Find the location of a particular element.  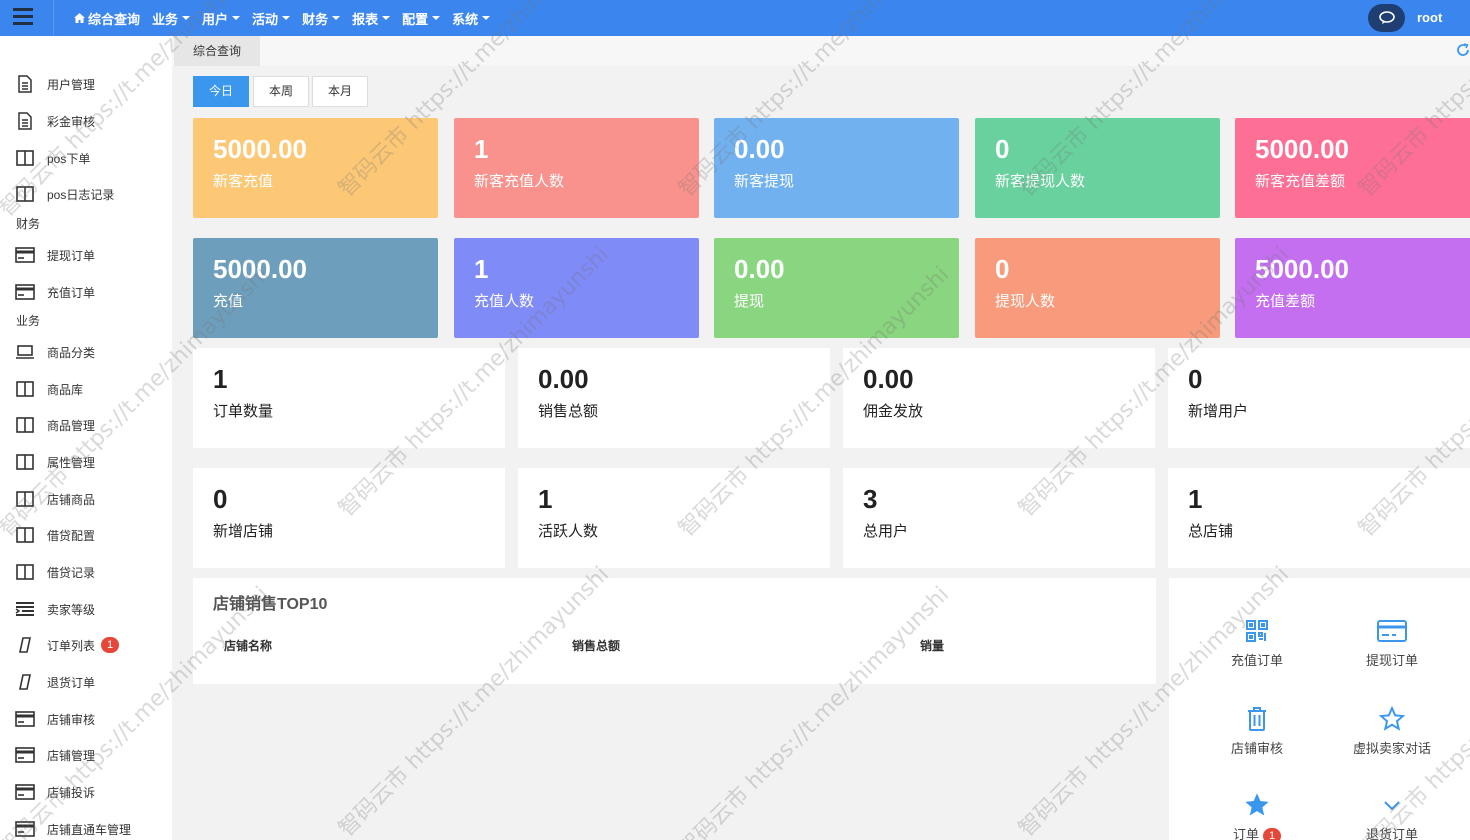

sidebar-item: 店铺管理 is located at coordinates (86, 755).